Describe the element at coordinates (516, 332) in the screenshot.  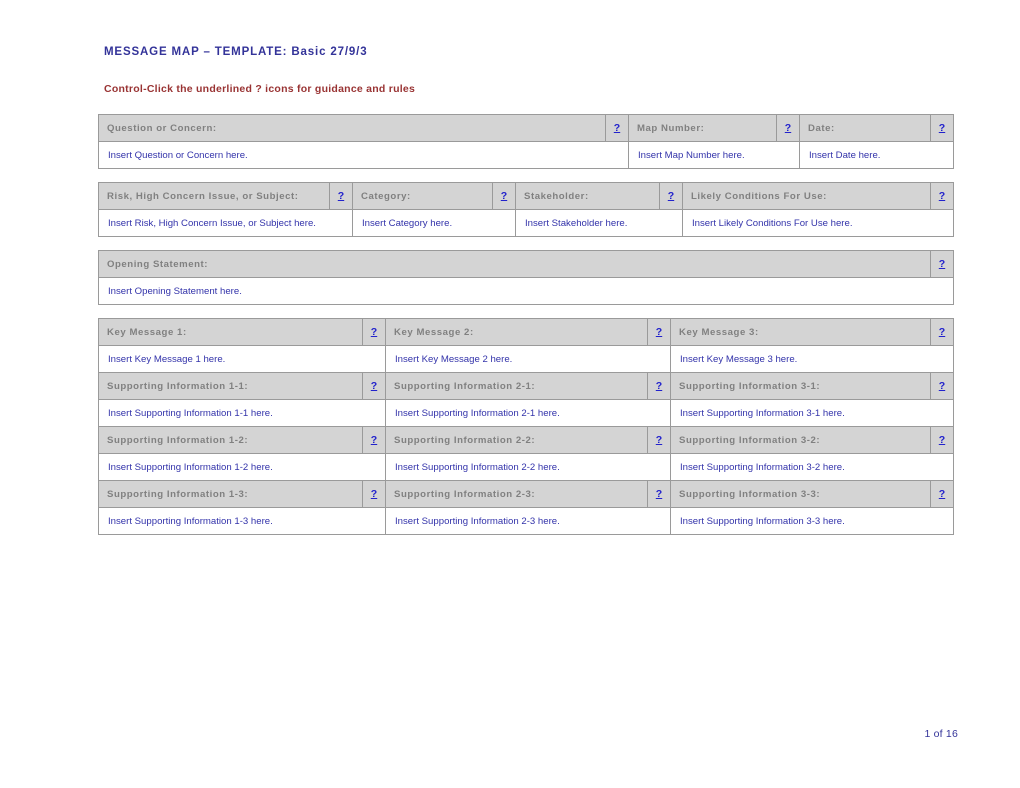
I see `field-label-key-message-2: Key Message 2:` at that location.